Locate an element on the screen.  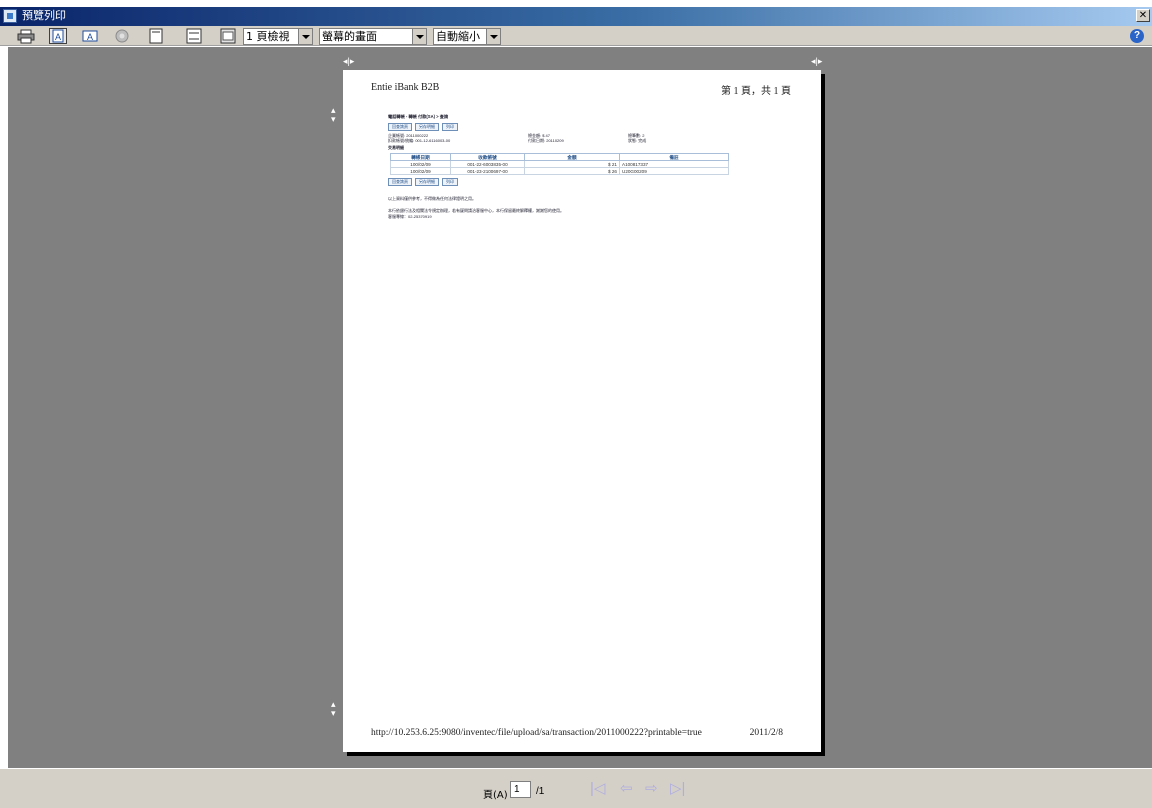
cell-amount: $ 26 is located at coordinates (572, 171).